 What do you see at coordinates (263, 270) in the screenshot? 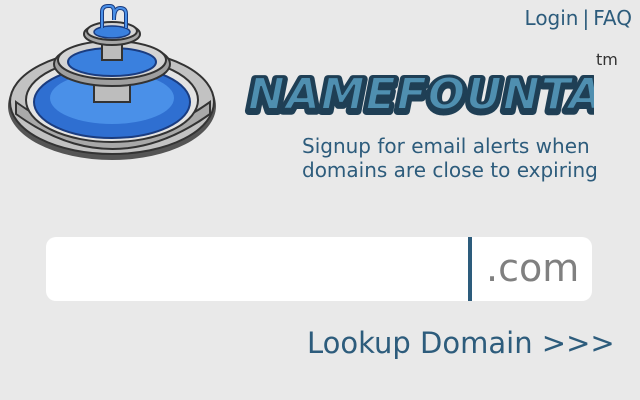
I see `domain-input` at bounding box center [263, 270].